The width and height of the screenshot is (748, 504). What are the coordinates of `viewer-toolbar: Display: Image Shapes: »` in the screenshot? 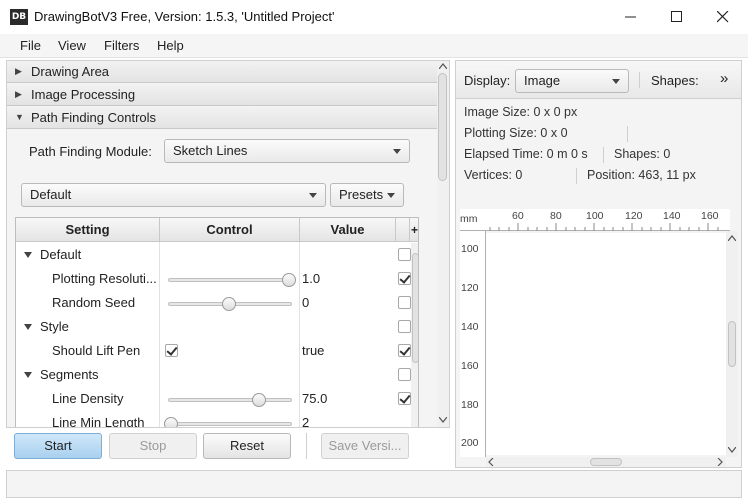 It's located at (598, 80).